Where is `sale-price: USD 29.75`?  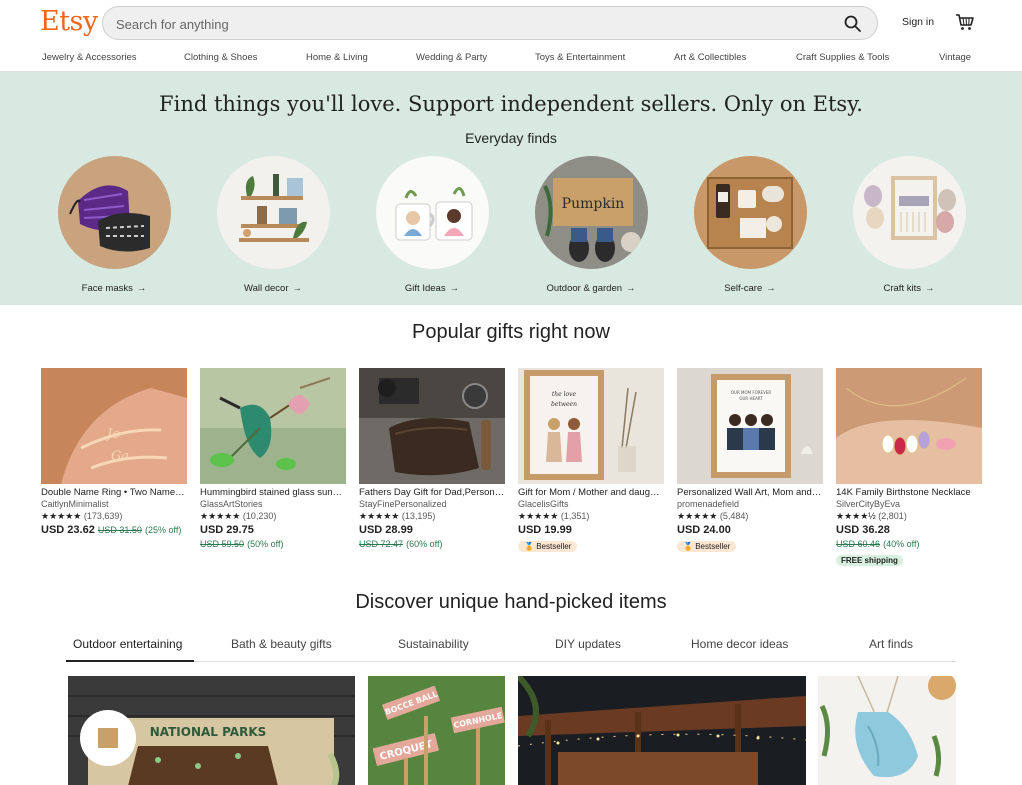
sale-price: USD 29.75 is located at coordinates (227, 530).